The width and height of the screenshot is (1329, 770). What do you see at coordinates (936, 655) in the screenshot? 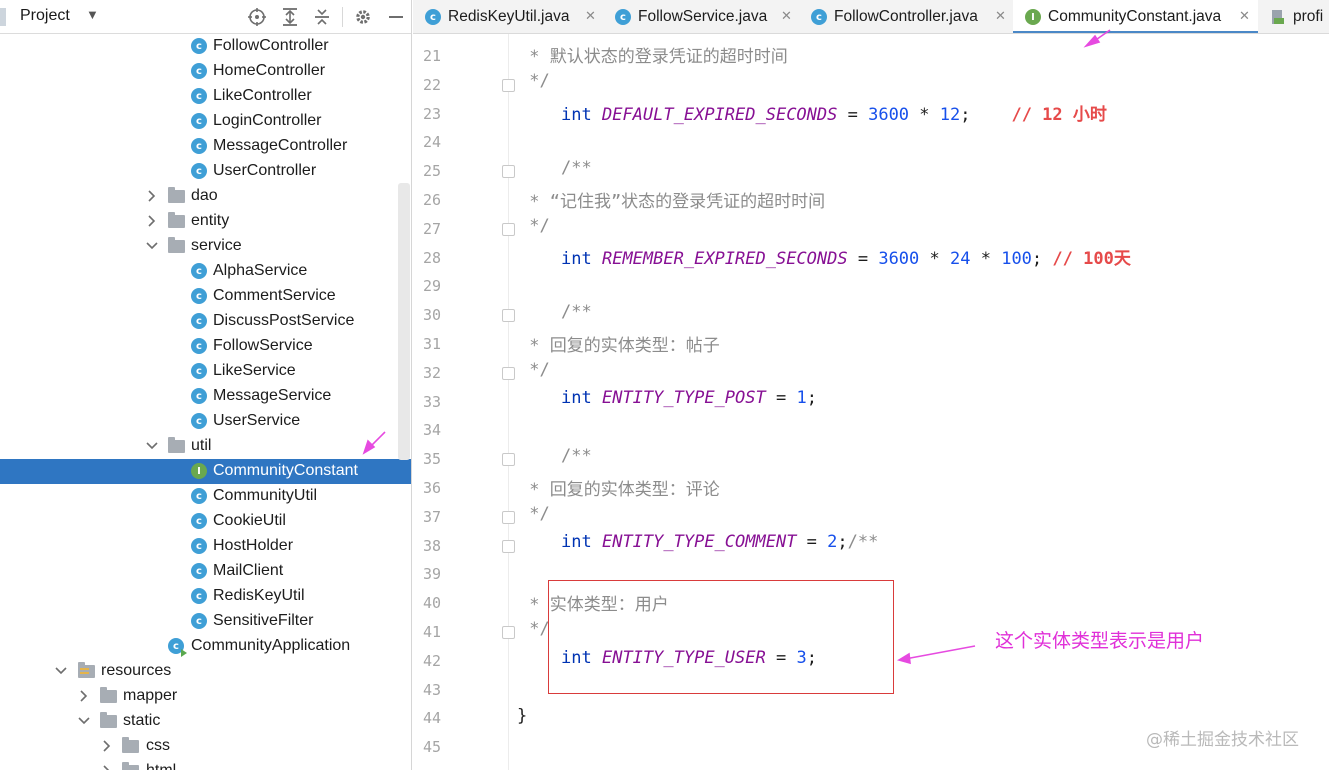
I see `arrow-to-highlight-box` at bounding box center [936, 655].